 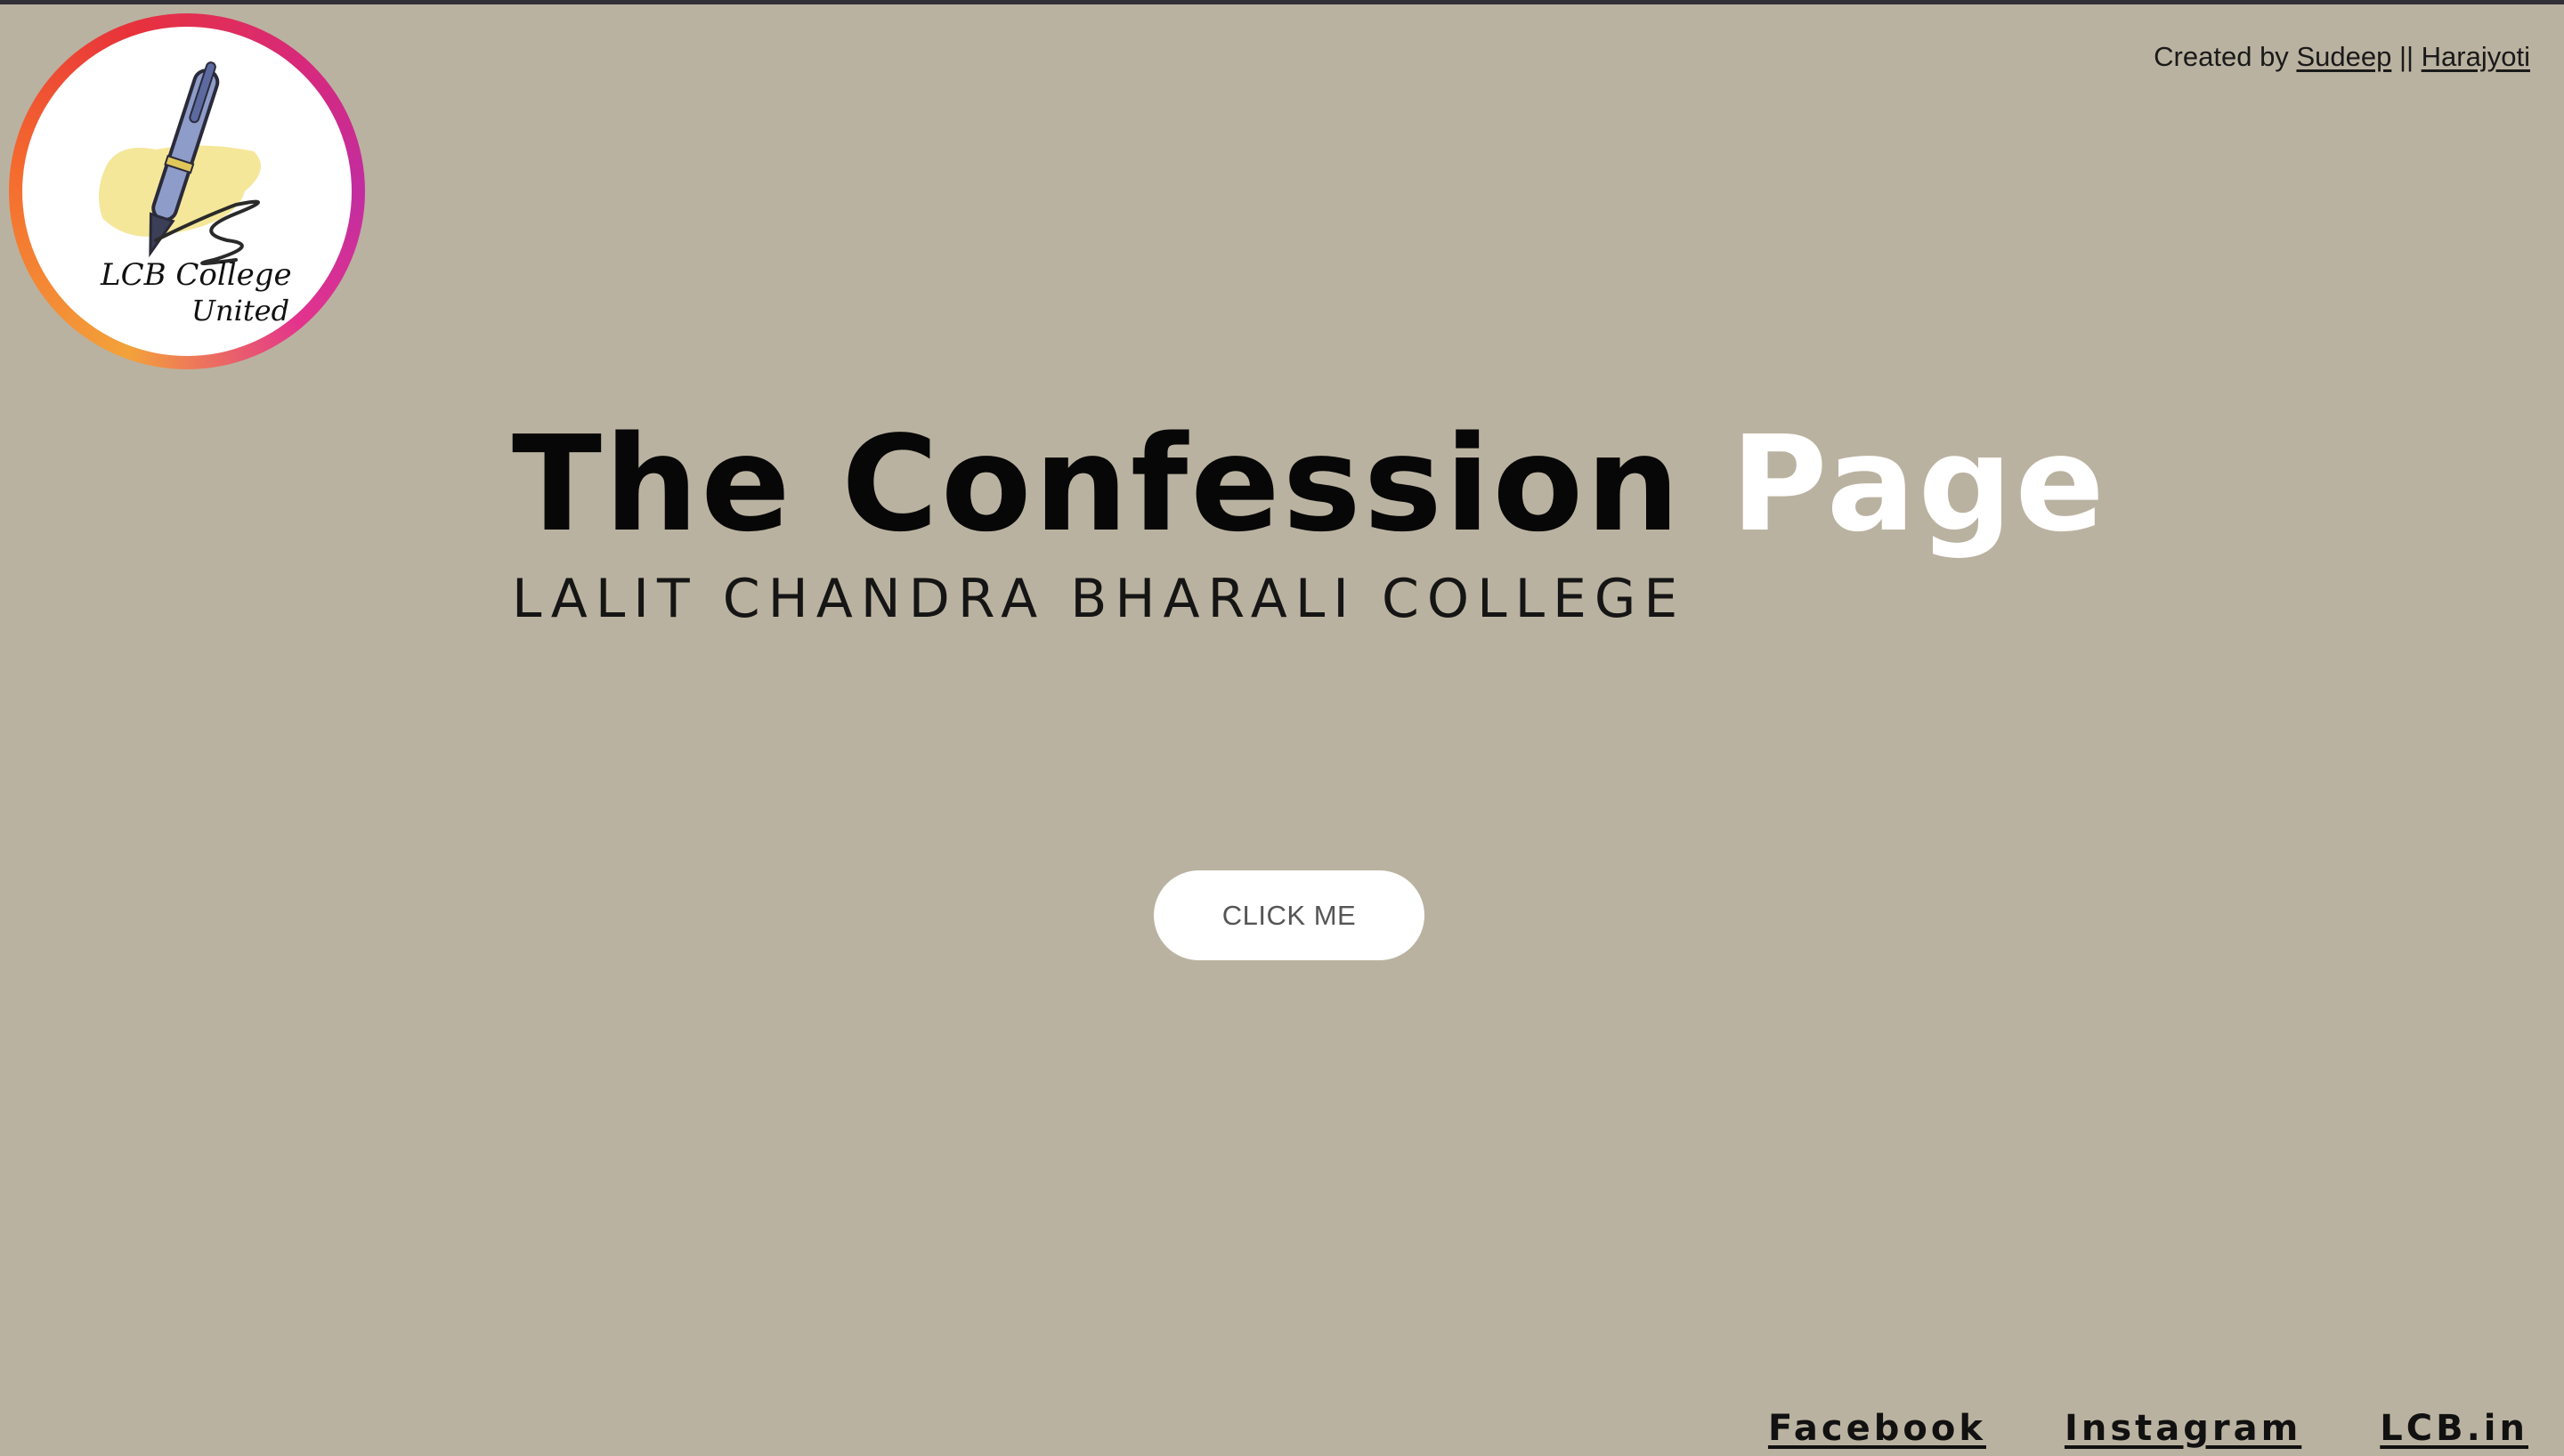 I want to click on svg-text: United, so click(x=240, y=311).